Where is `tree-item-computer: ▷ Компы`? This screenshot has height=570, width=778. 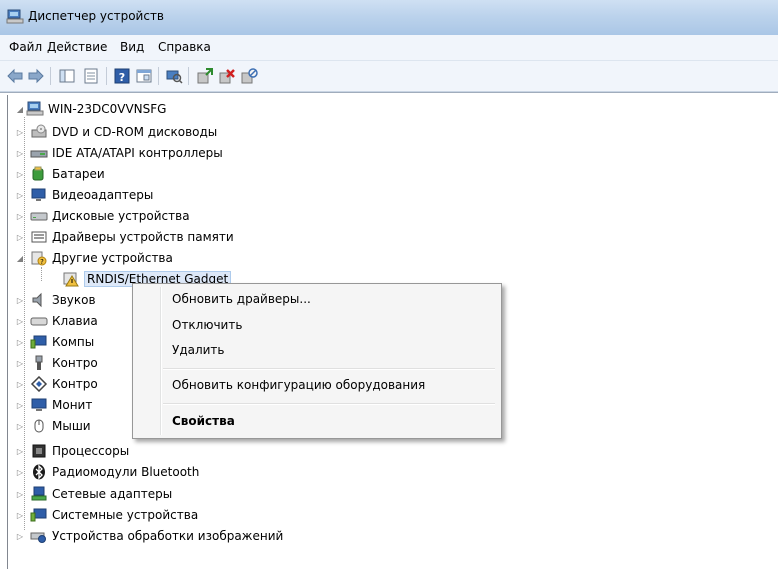
tree-item-computer: ▷ Компы is located at coordinates (55, 342).